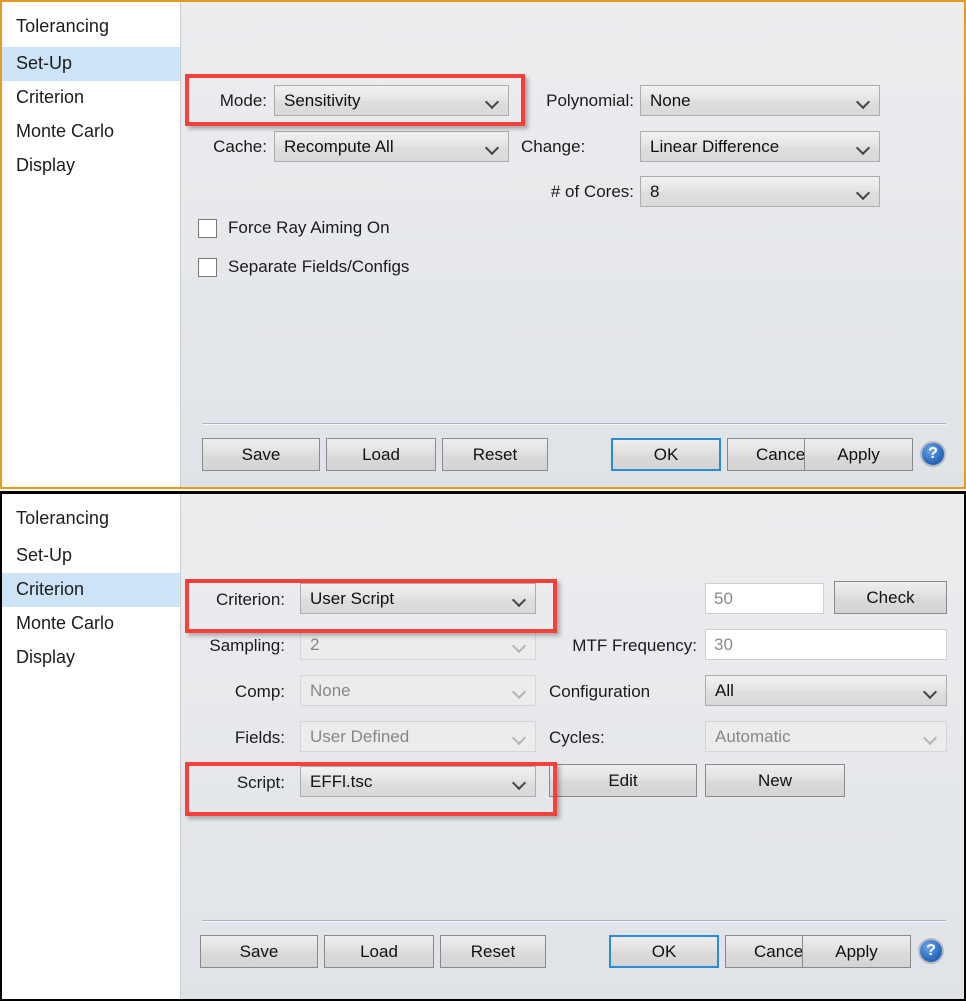  What do you see at coordinates (600, 691) in the screenshot?
I see `configuration-label: Configuration` at bounding box center [600, 691].